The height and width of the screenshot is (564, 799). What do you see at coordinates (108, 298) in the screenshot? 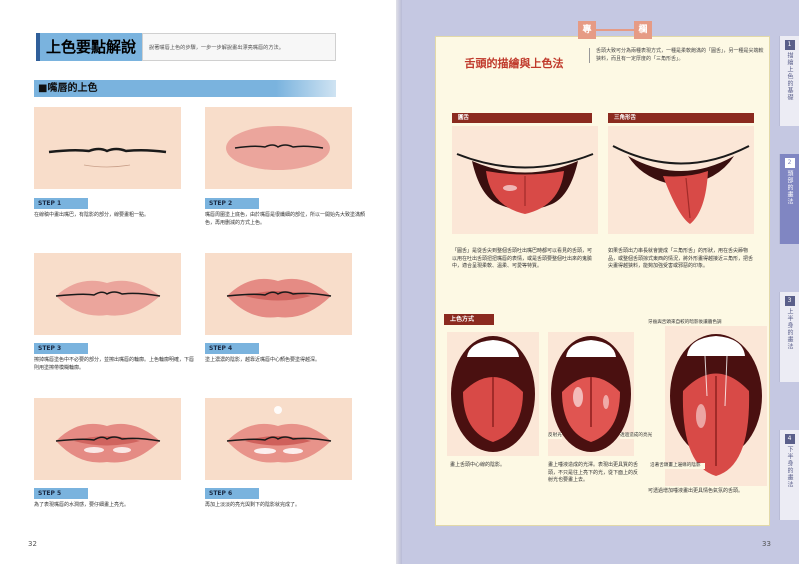
I see `lips-shaped` at bounding box center [108, 298].